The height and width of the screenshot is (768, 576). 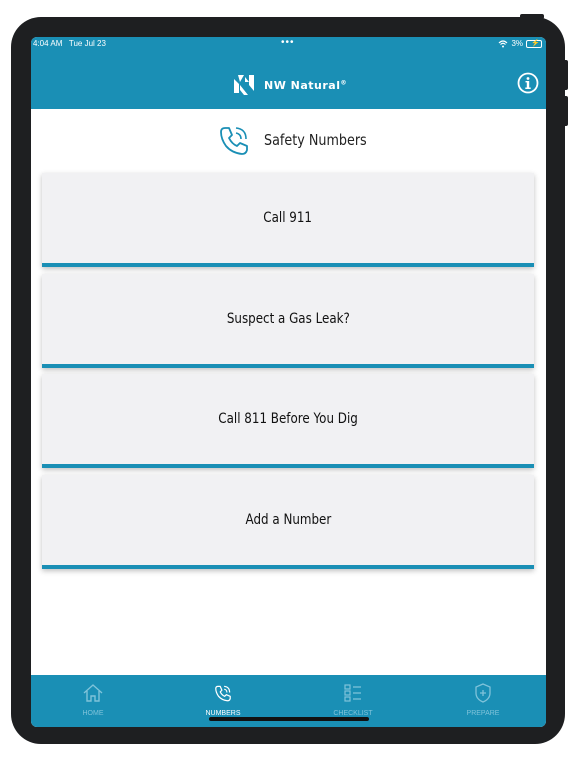 I want to click on page-title-row: Safety Numbers, so click(x=300, y=140).